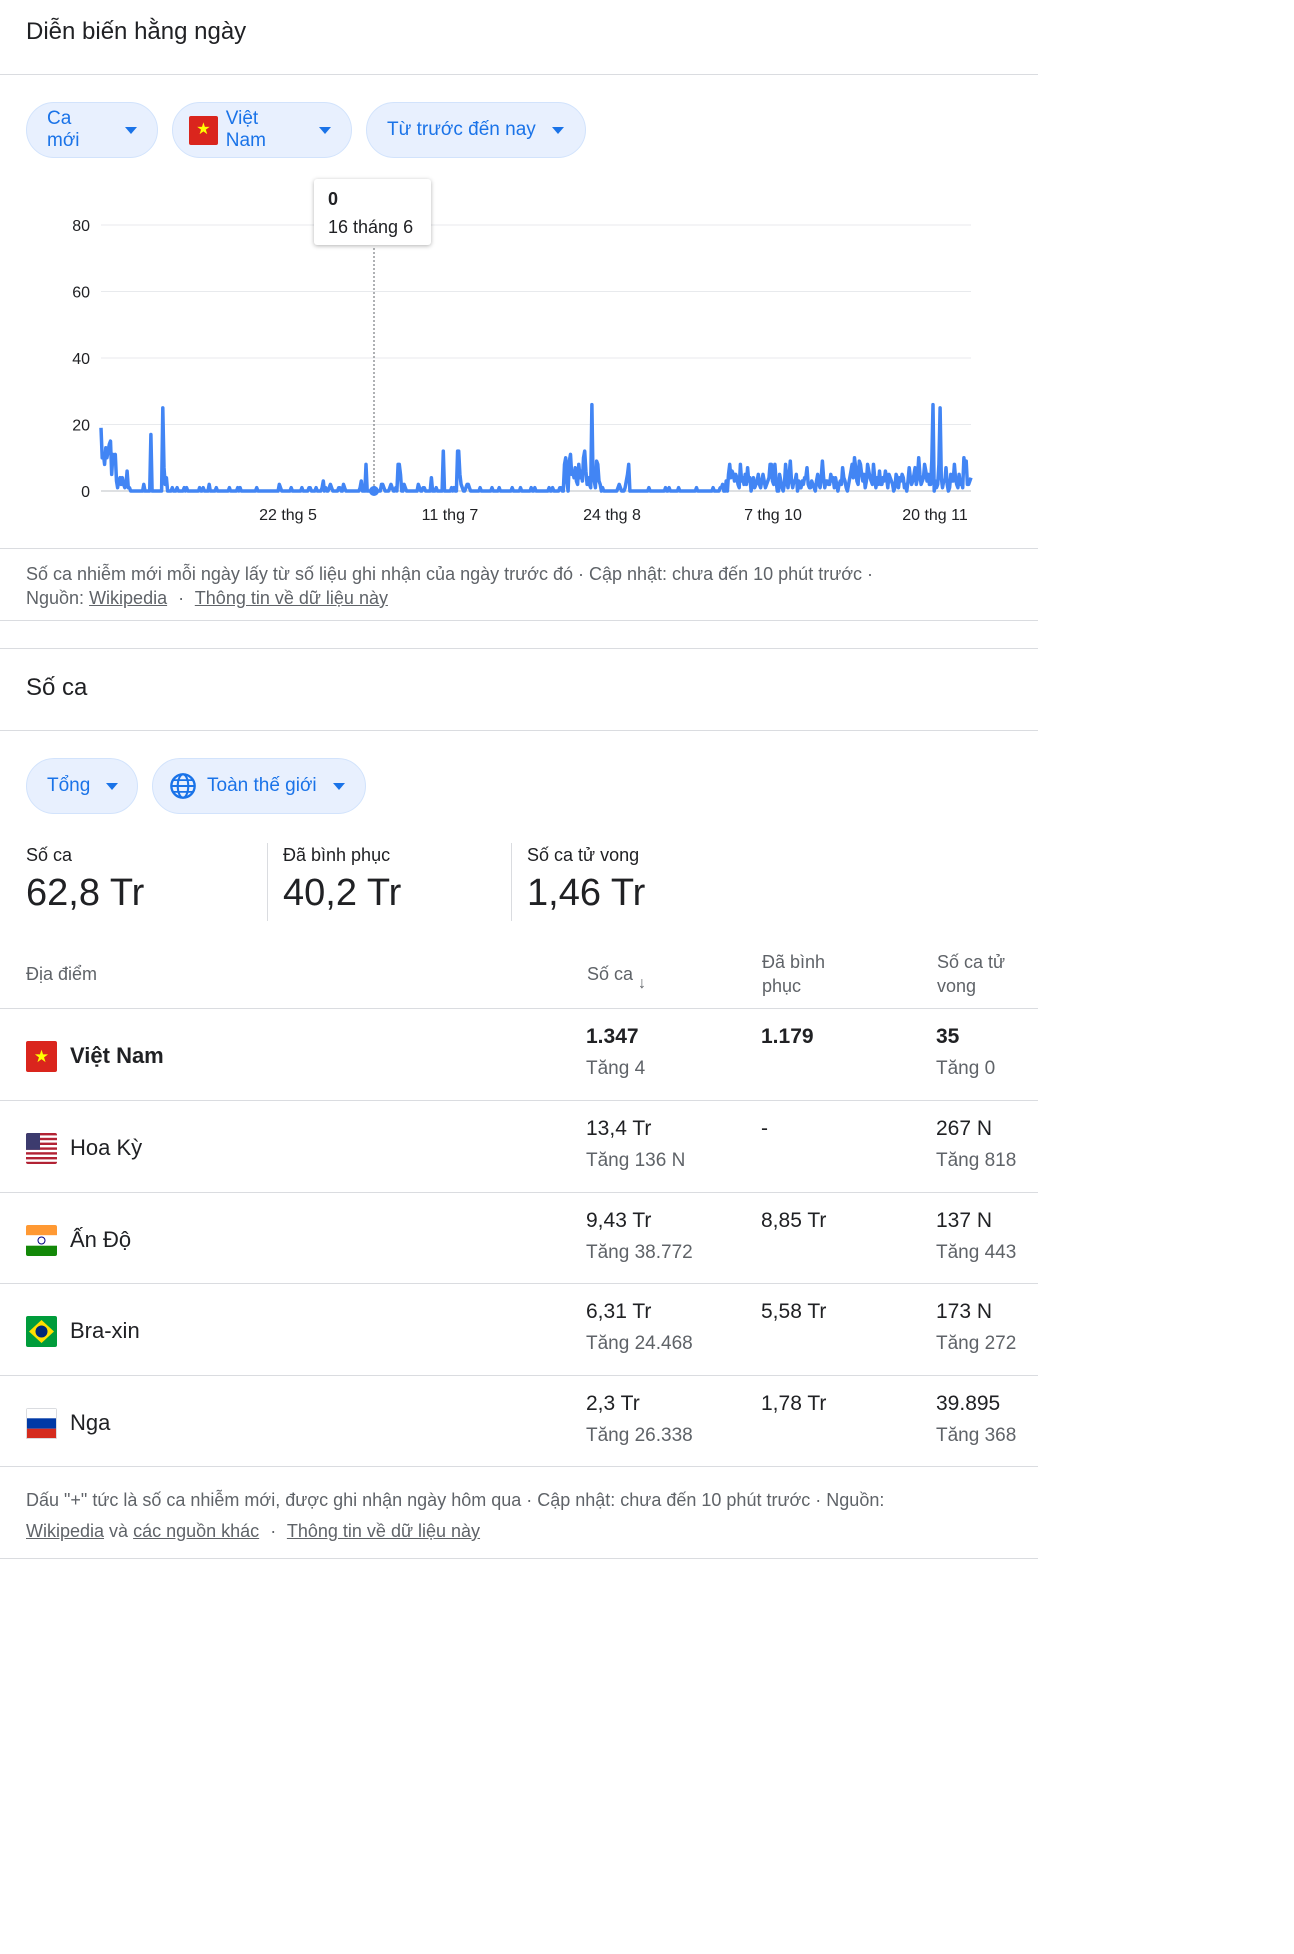  Describe the element at coordinates (948, 1036) in the screenshot. I see `deaths-value: 35` at that location.